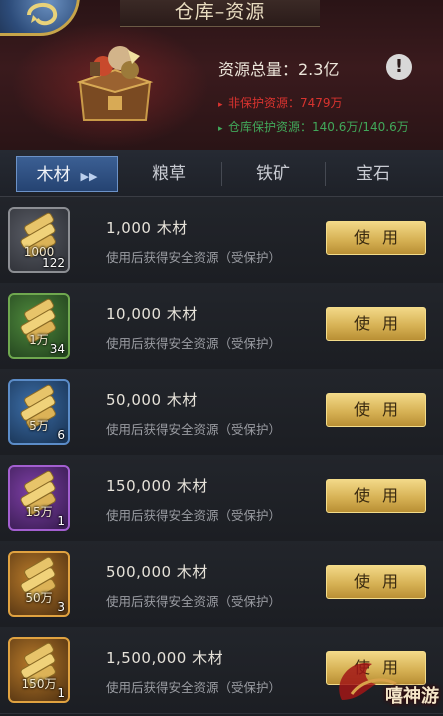  I want to click on watermark-logo: 嘻神游, so click(382, 681).